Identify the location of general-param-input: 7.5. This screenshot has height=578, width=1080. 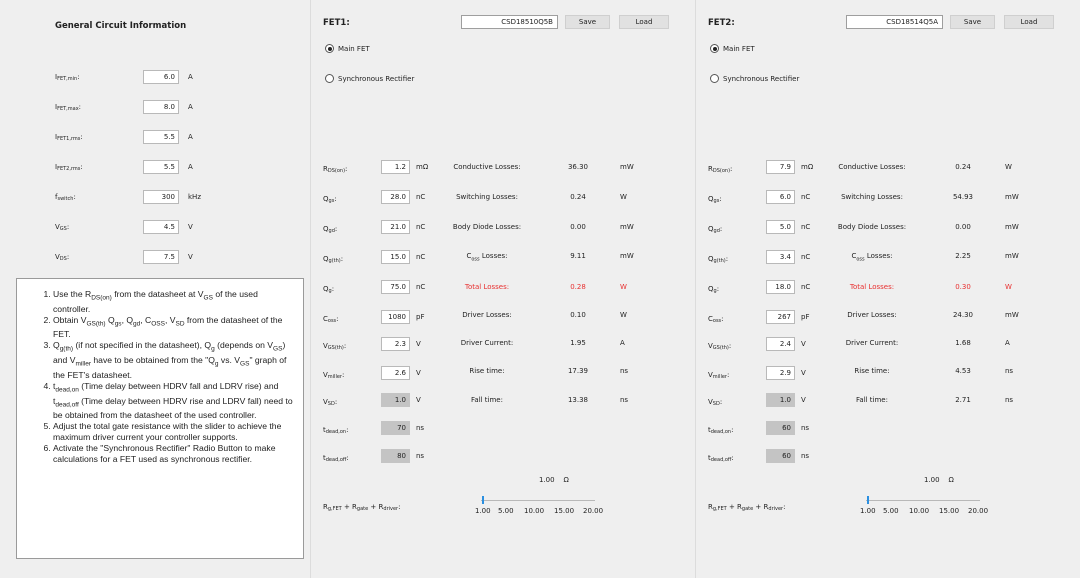
(161, 257).